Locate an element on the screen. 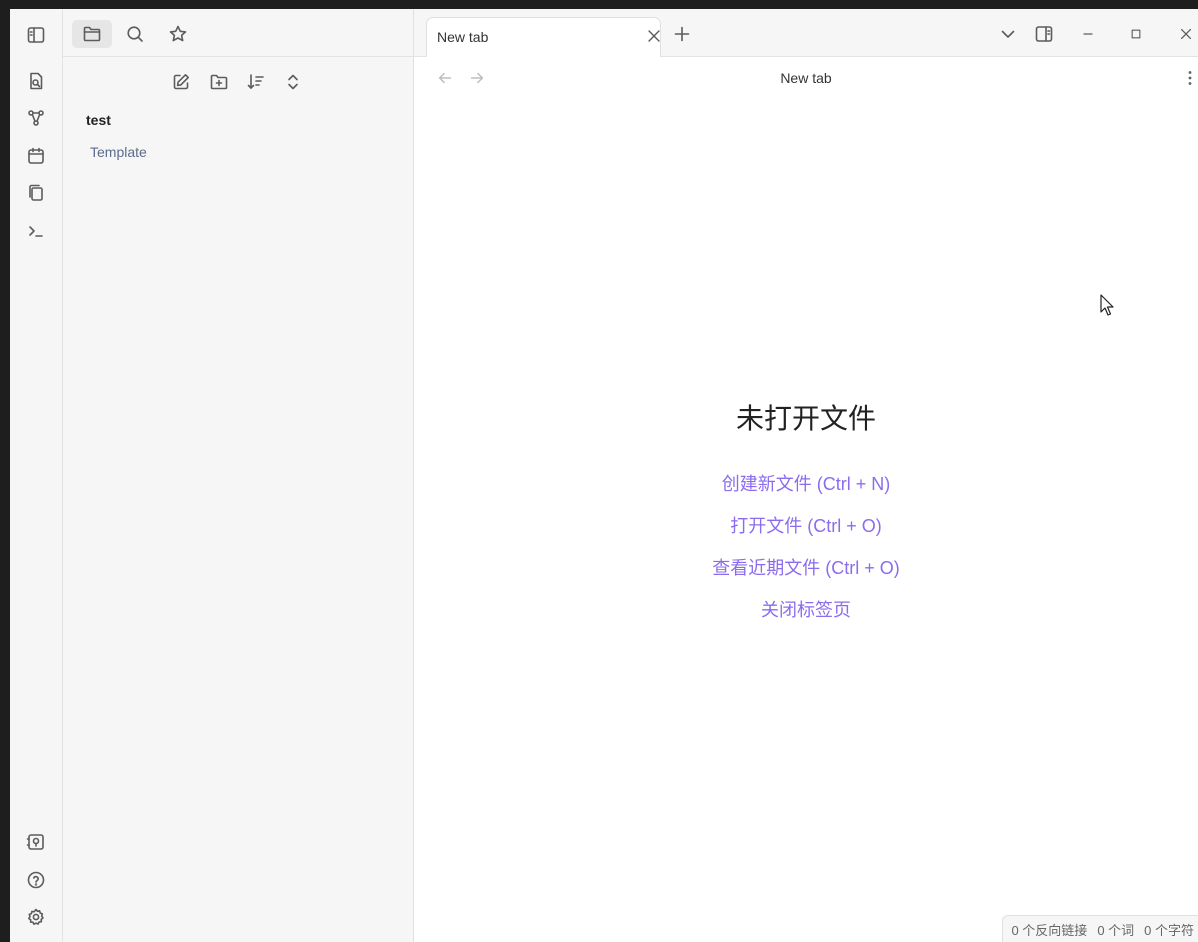 The image size is (1198, 942). collapse-all-icon is located at coordinates (293, 82).